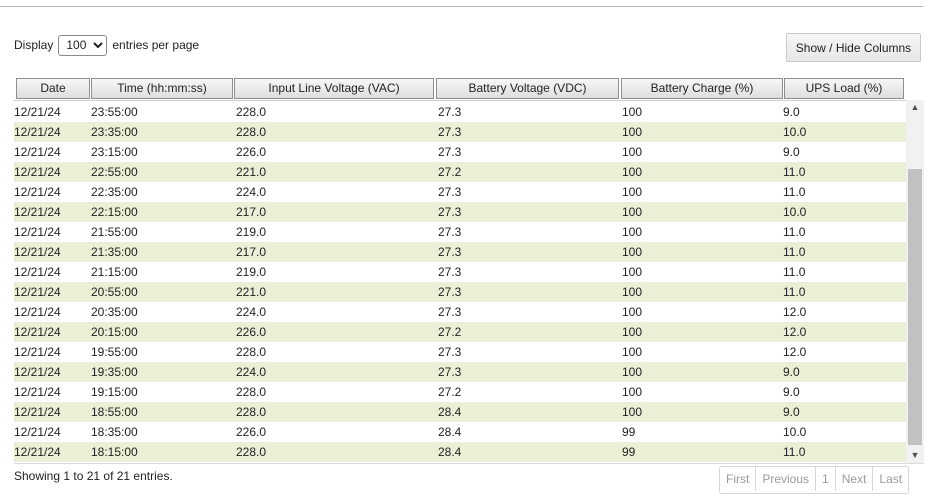  Describe the element at coordinates (450, 392) in the screenshot. I see `cell-battery-voltage: 27.2` at that location.